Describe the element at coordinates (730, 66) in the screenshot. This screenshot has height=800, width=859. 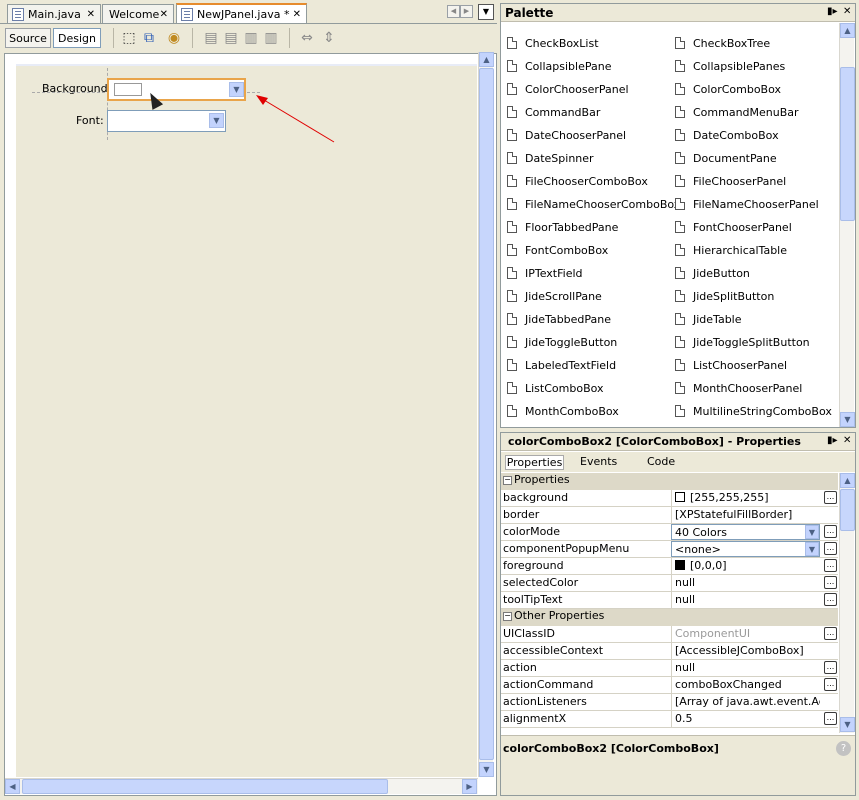
I see `palette-item: CollapsiblePanes` at that location.